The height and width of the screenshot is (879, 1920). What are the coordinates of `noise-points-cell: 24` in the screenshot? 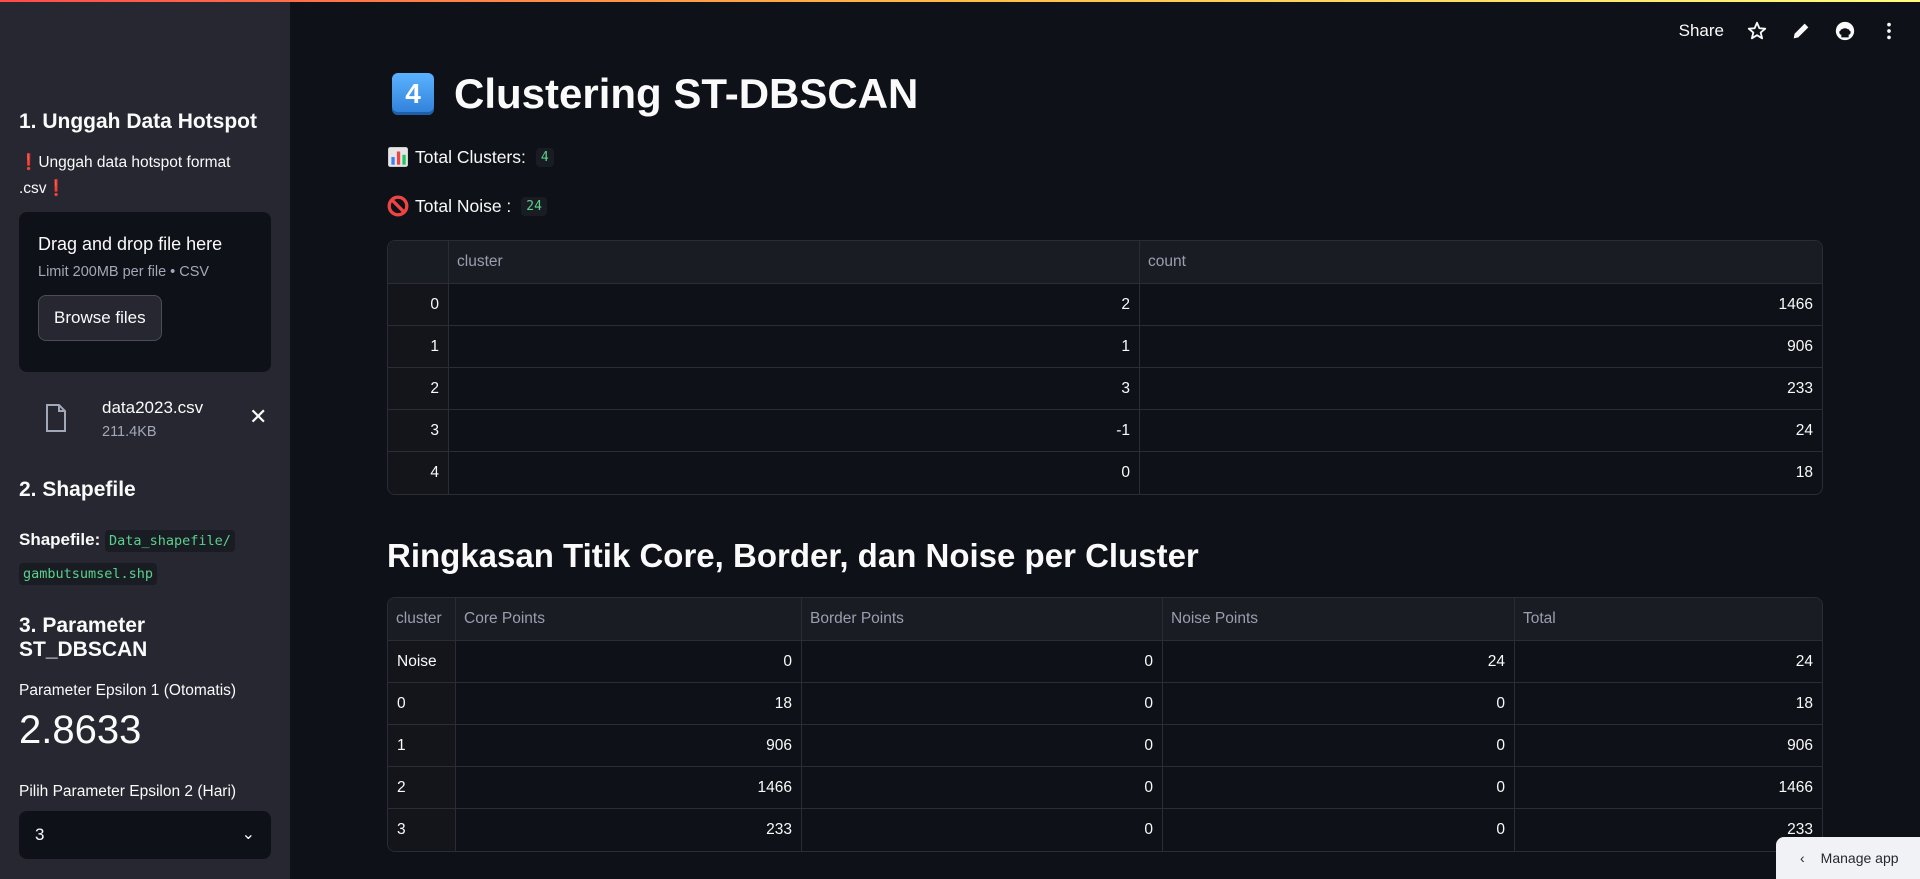 It's located at (1339, 662).